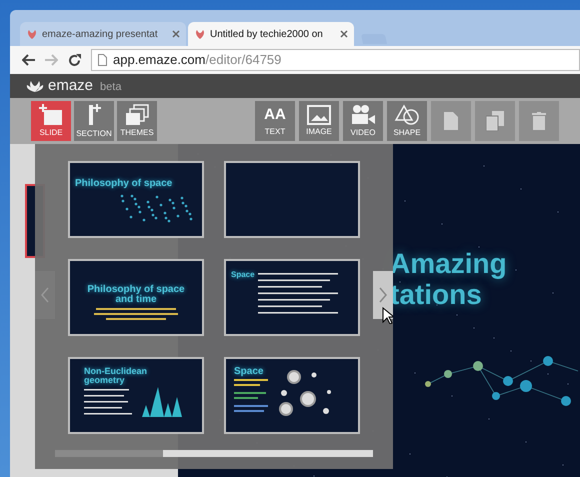 The height and width of the screenshot is (477, 580). I want to click on add-slide-icon, so click(51, 115).